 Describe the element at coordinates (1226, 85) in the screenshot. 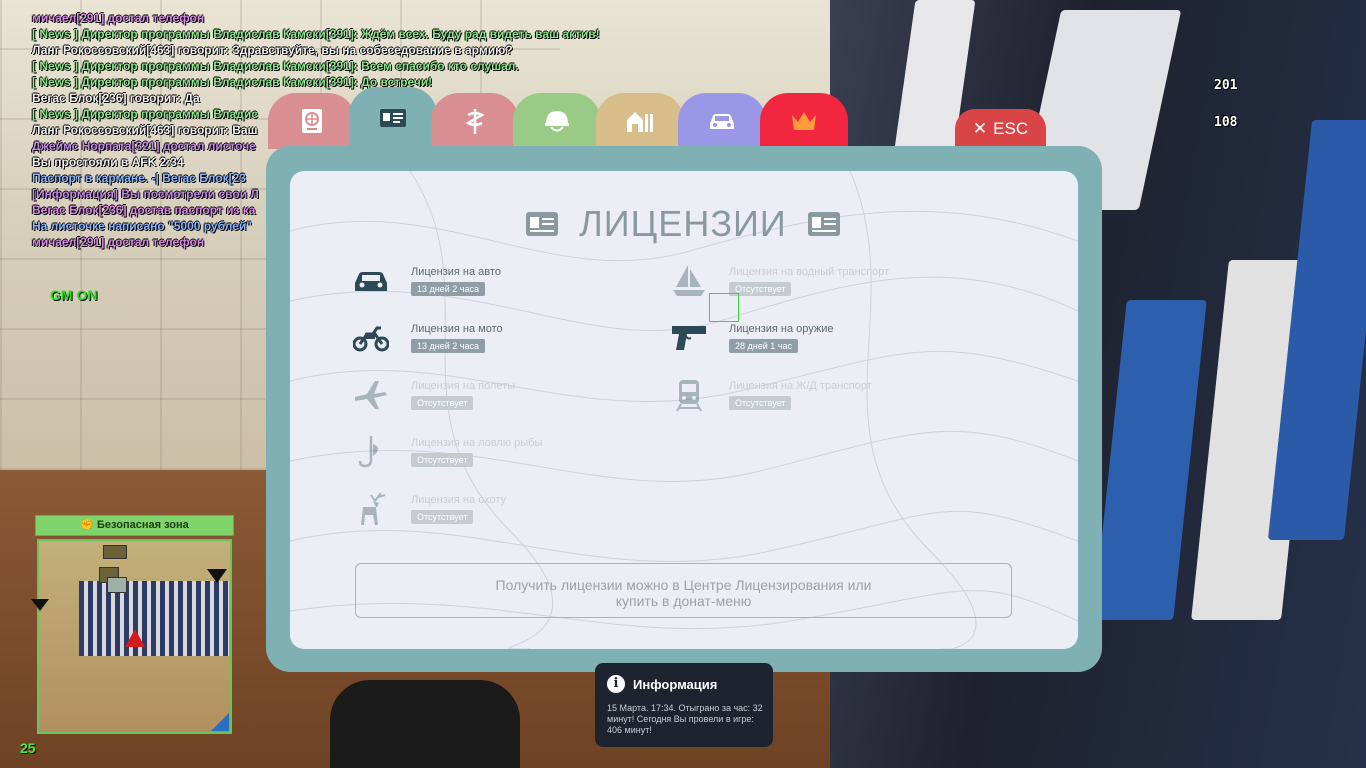

I see `hud-value: 201` at that location.